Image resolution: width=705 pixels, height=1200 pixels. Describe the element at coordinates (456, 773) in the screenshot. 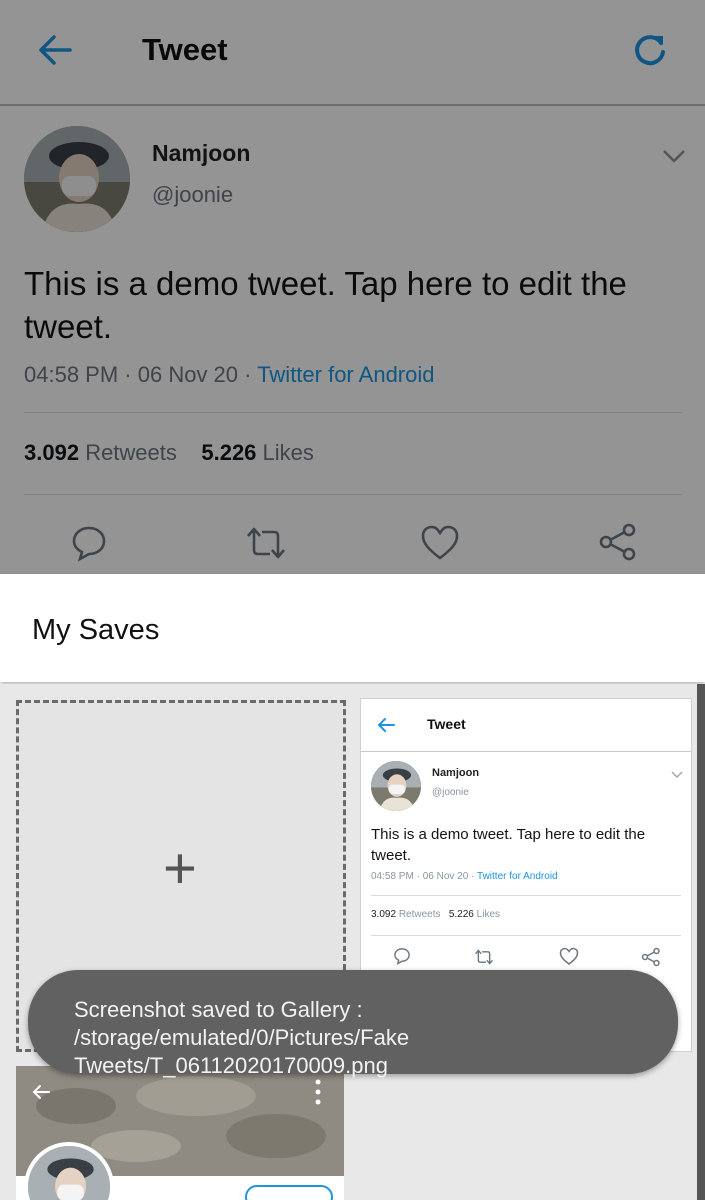

I see `thumbnail-name: Namjoon` at that location.